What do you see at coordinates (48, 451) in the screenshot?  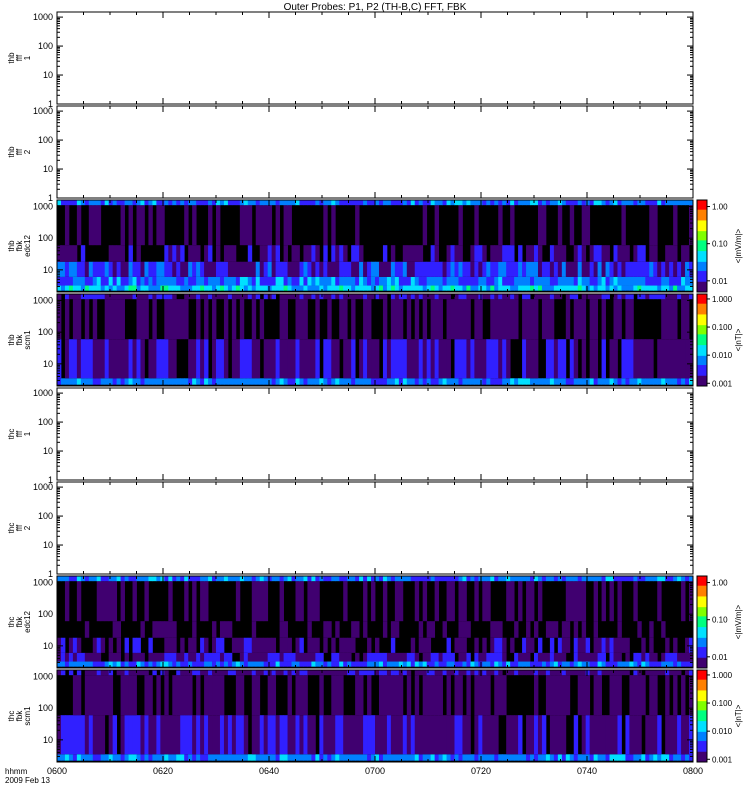 I see `y-tick-label: 10` at bounding box center [48, 451].